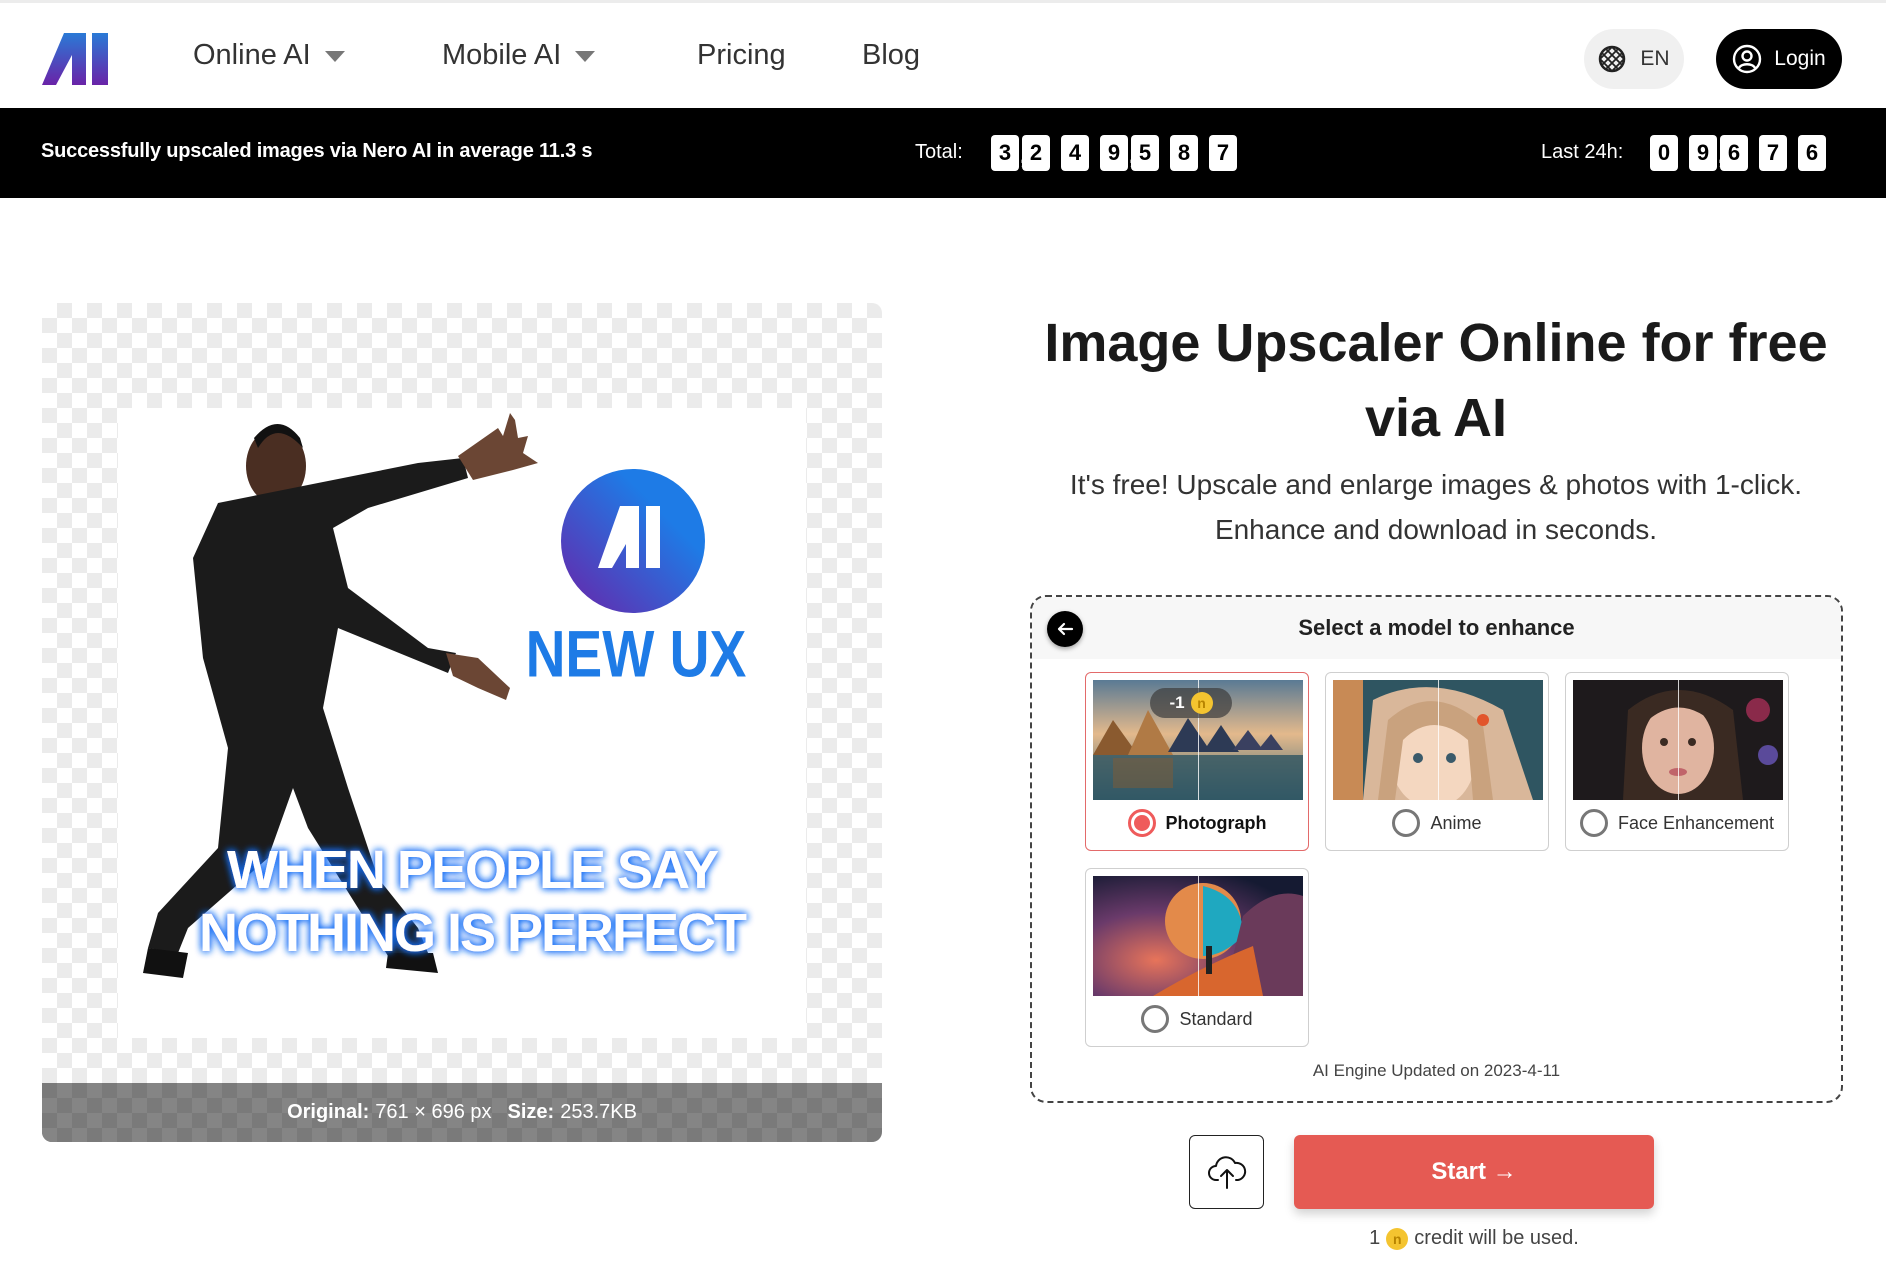 This screenshot has height=1279, width=1886. What do you see at coordinates (1145, 153) in the screenshot?
I see `total-digit: 5` at bounding box center [1145, 153].